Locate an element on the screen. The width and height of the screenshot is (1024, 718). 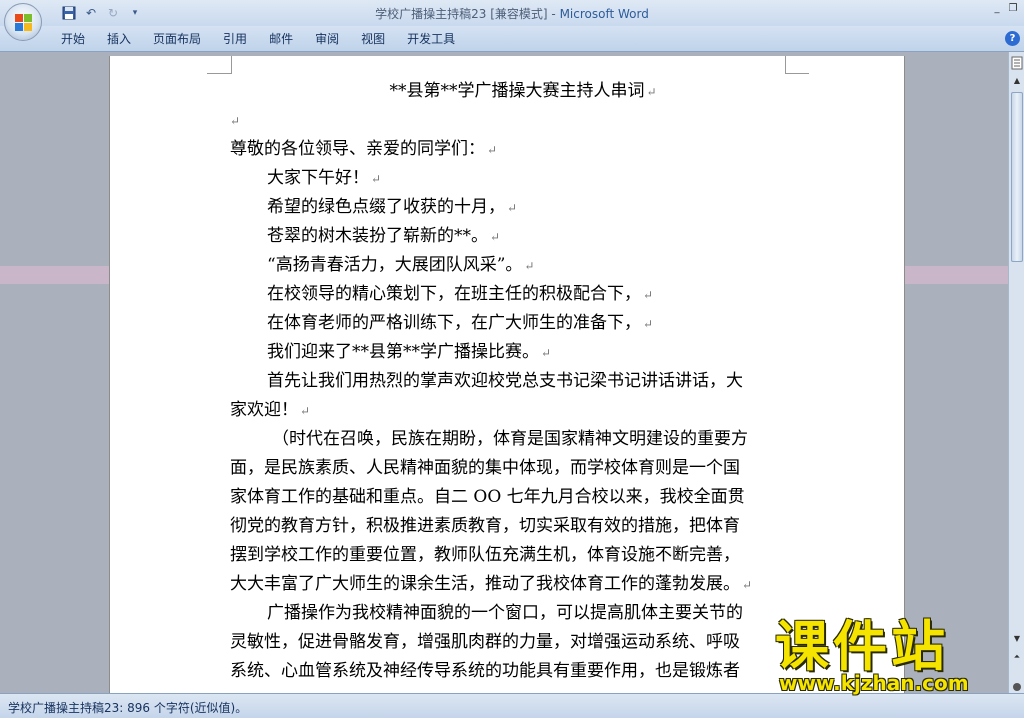
doc-line: 在体育老师的严格训练下，在广大师生的准备下， ↵ is located at coordinates (460, 323).